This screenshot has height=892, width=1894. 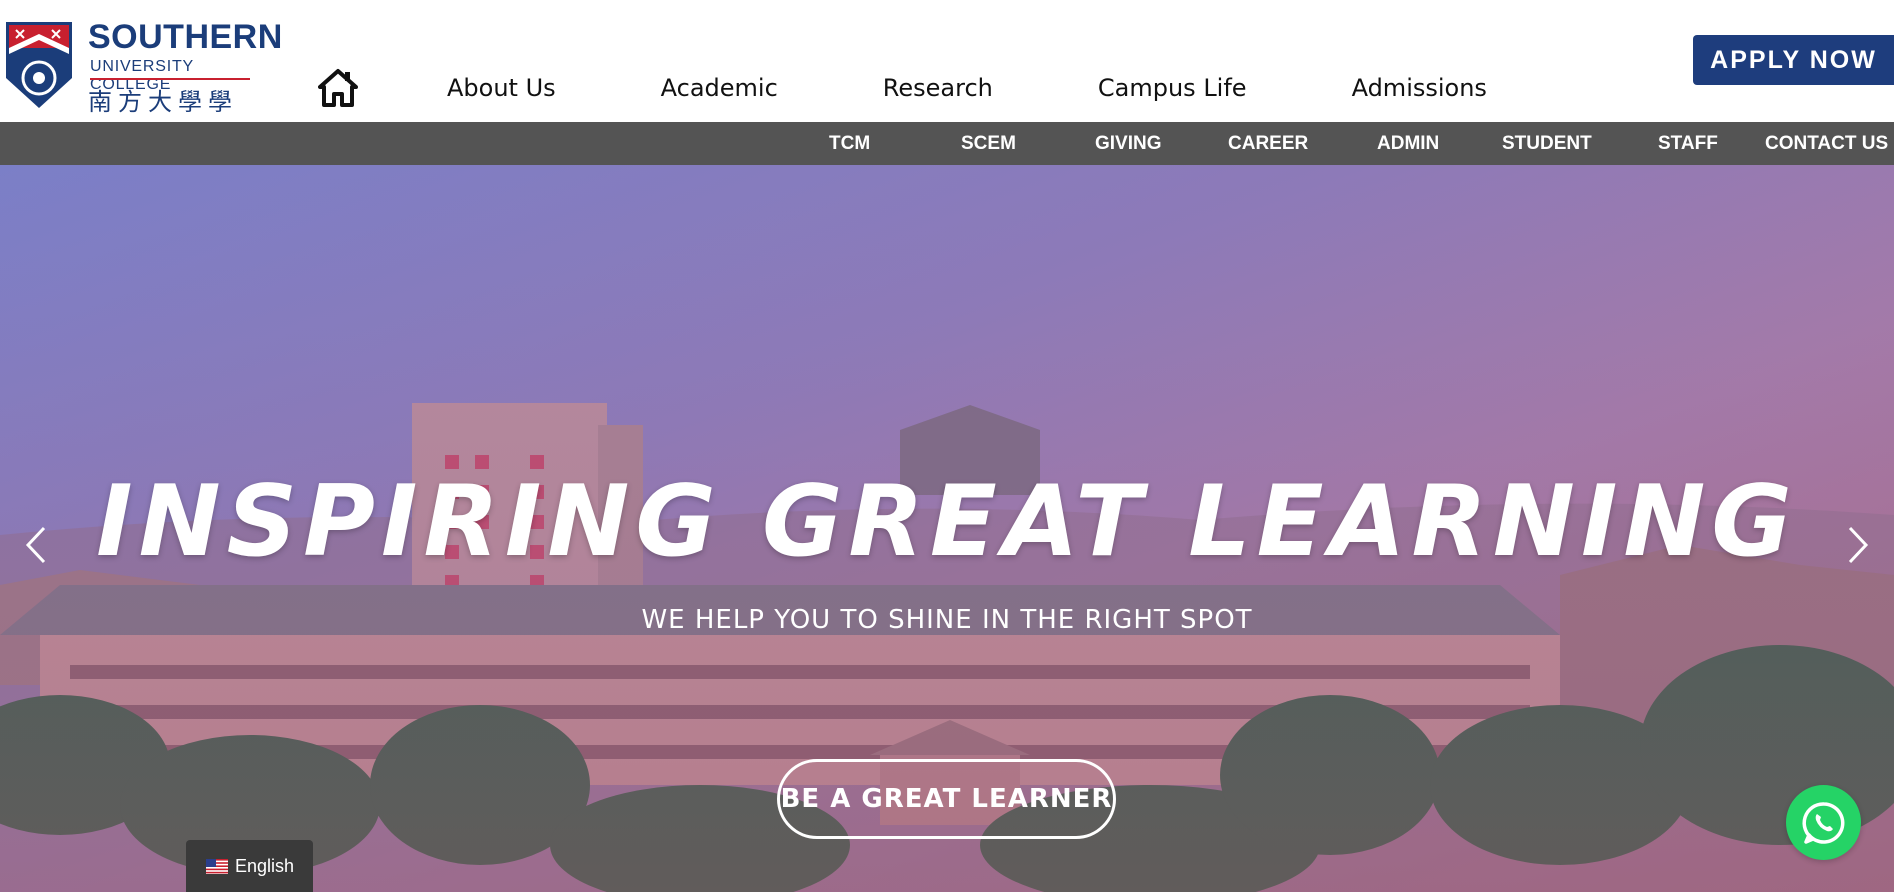 What do you see at coordinates (1419, 94) in the screenshot?
I see `nav-admissions: Admissions` at bounding box center [1419, 94].